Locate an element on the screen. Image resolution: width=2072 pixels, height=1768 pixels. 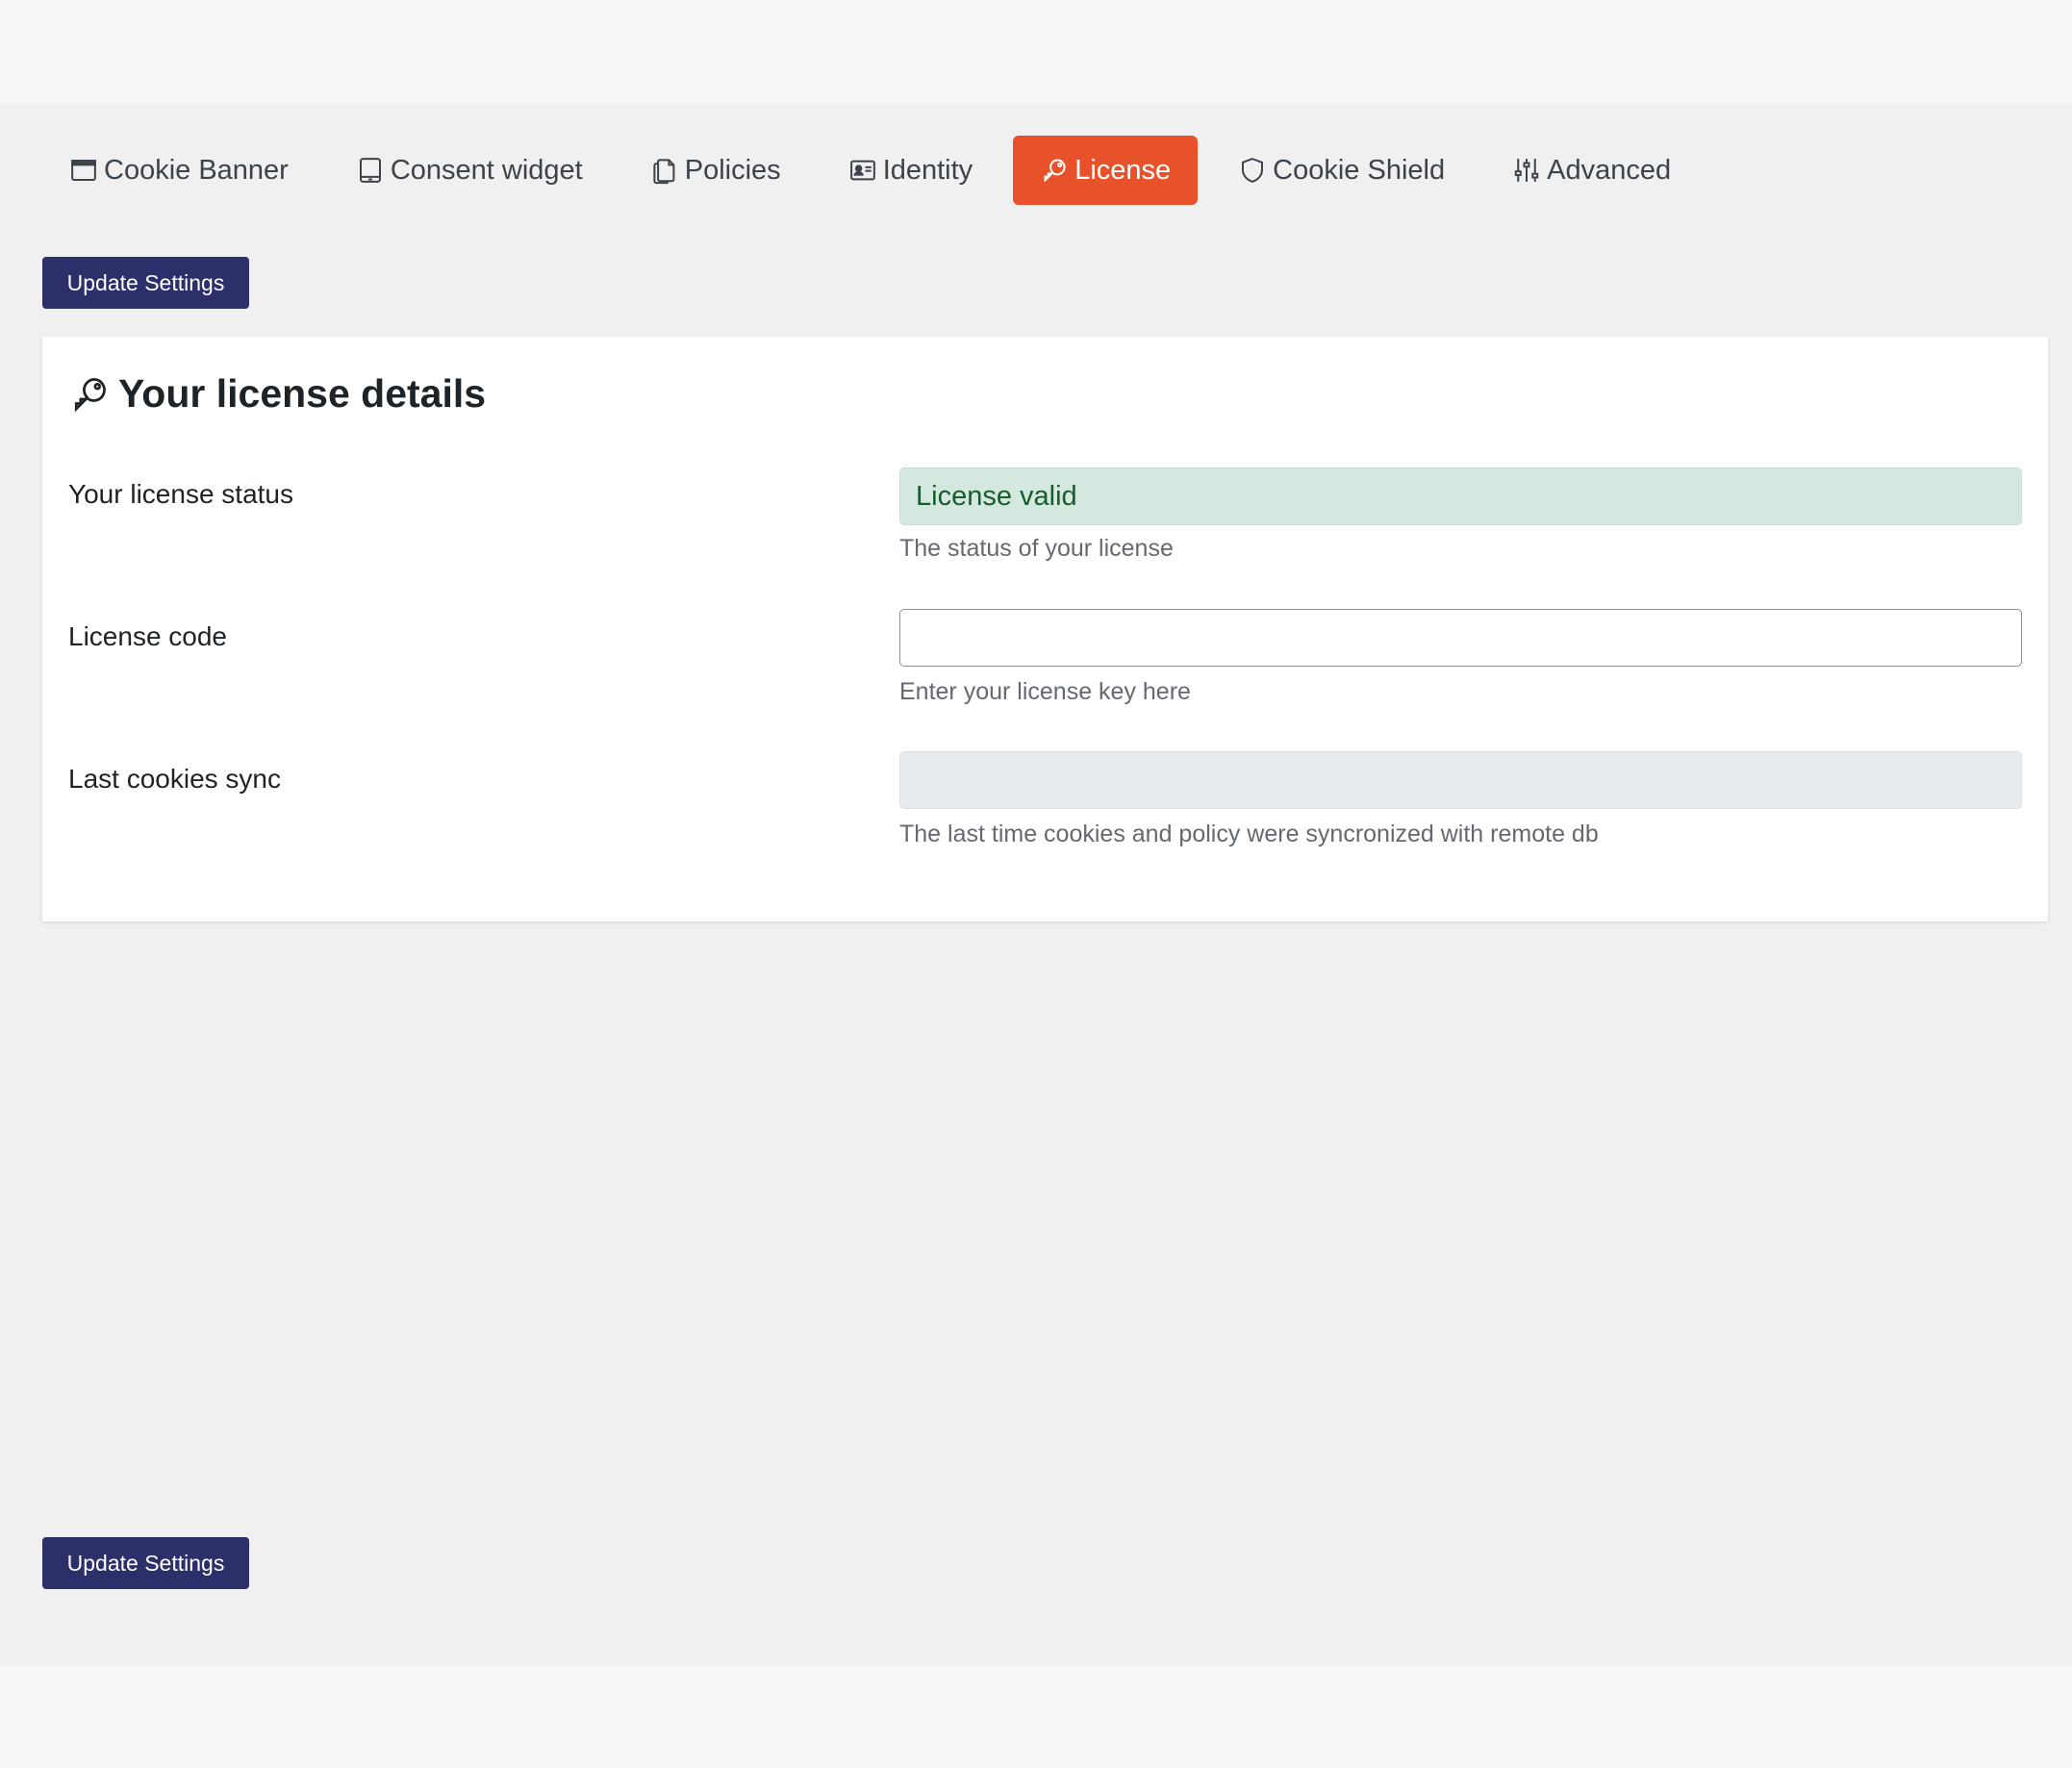
license-code-label: License code is located at coordinates (148, 636).